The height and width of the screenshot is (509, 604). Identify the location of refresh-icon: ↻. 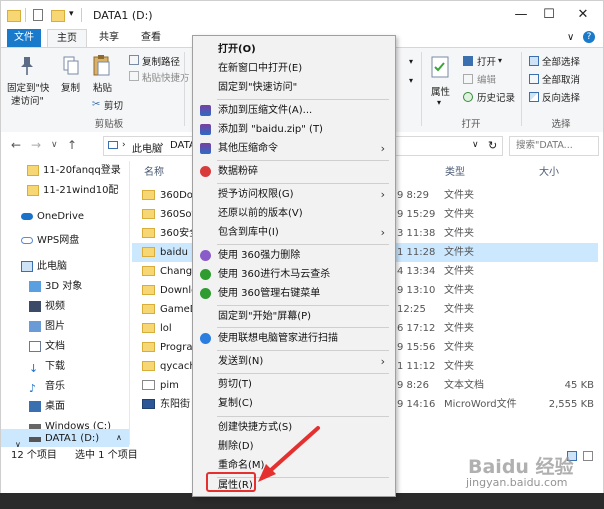
(492, 145).